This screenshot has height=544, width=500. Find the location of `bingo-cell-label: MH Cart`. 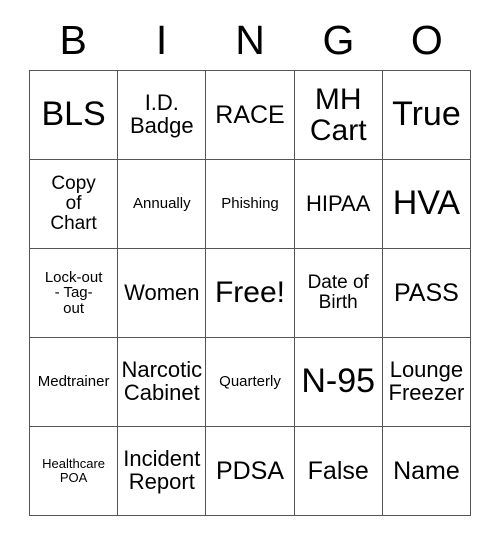

bingo-cell-label: MH Cart is located at coordinates (338, 114).